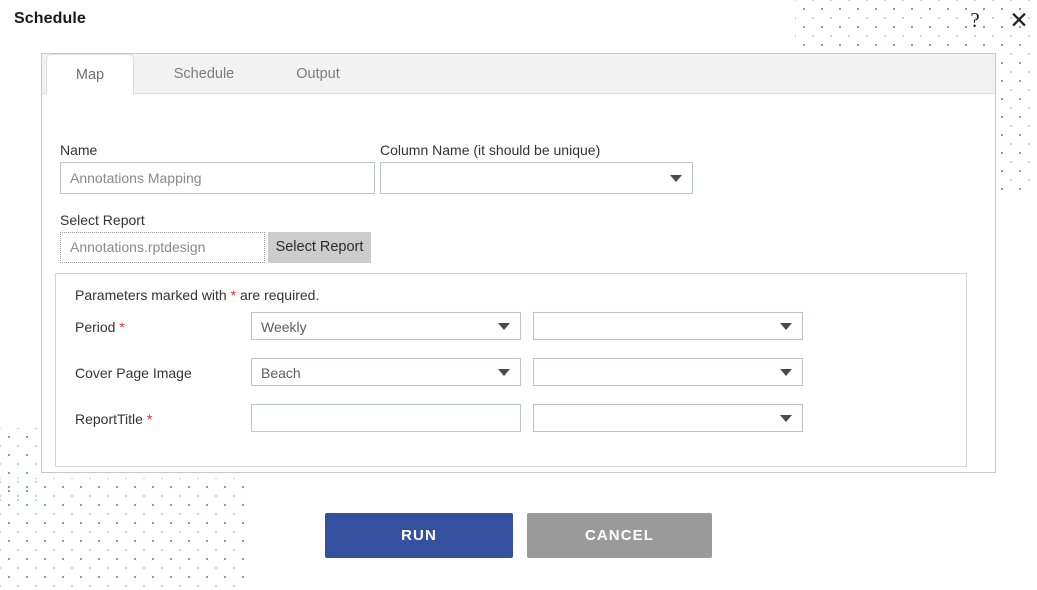  What do you see at coordinates (50, 18) in the screenshot?
I see `page-title: Schedule` at bounding box center [50, 18].